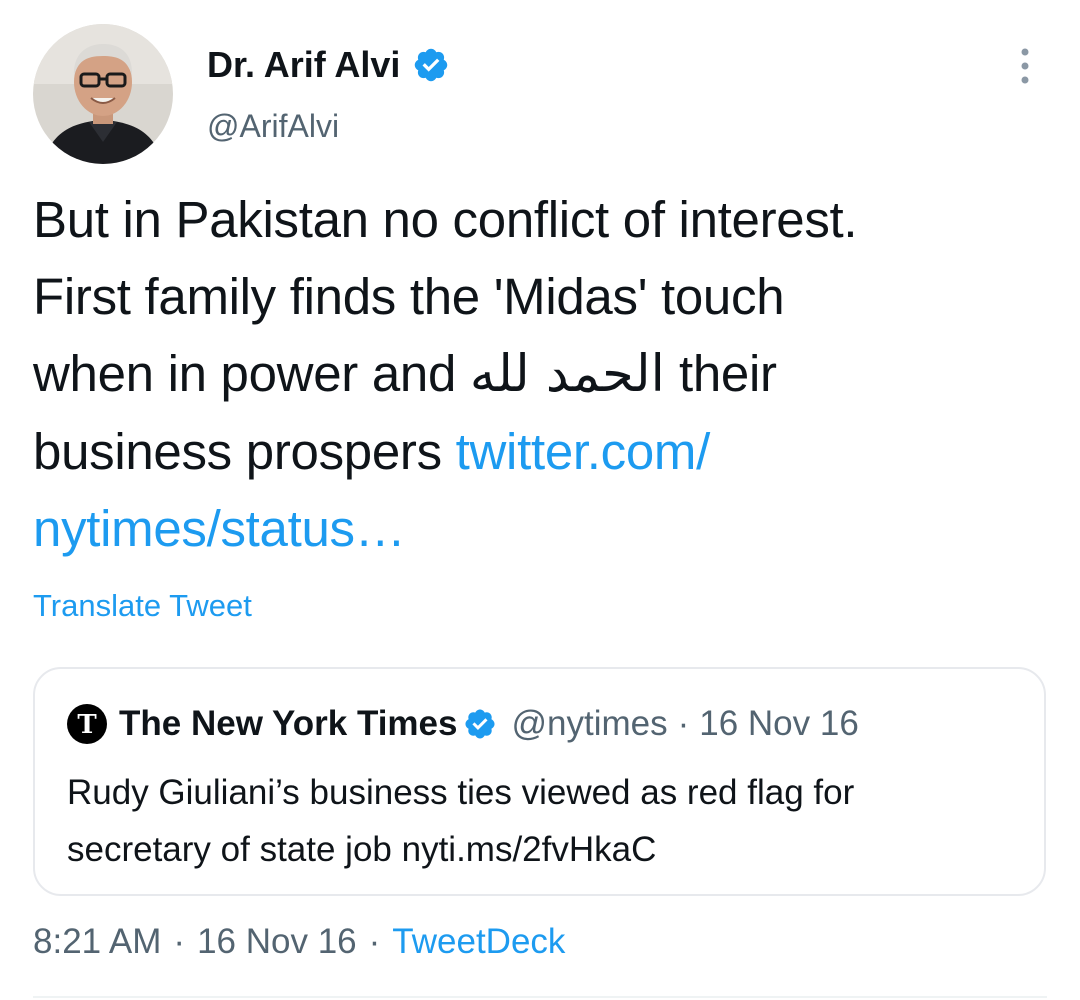 This screenshot has width=1080, height=1000. What do you see at coordinates (251, 373) in the screenshot?
I see `tweet-text-segment: when in power and` at bounding box center [251, 373].